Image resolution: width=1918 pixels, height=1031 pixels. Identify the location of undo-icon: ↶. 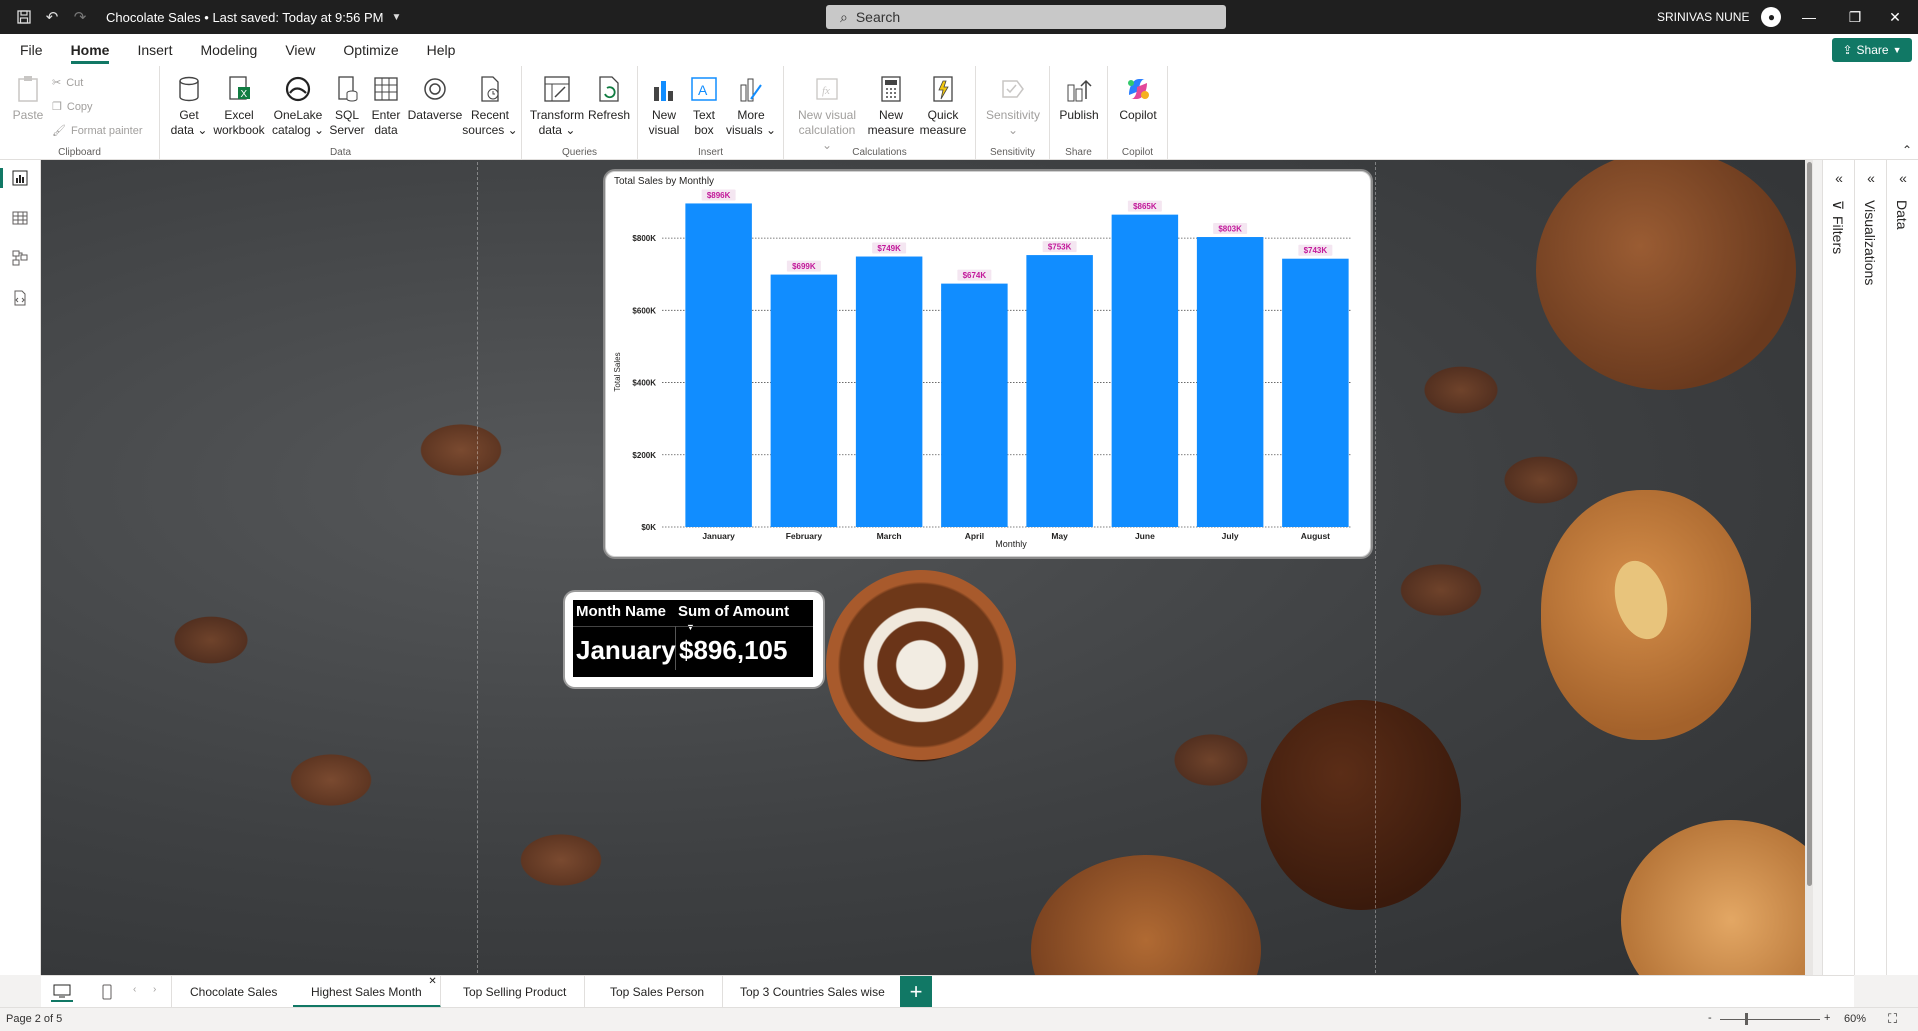
(52, 17).